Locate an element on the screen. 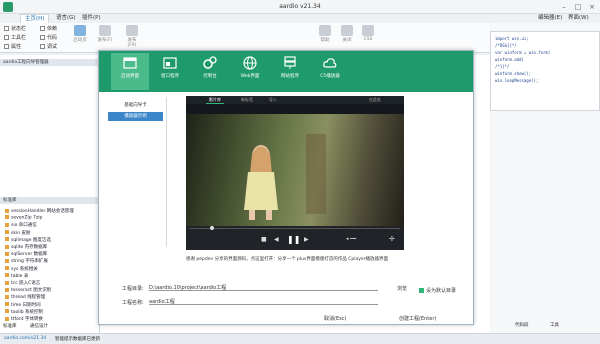 The width and height of the screenshot is (600, 344). tree-item-label: sio 串口通信 is located at coordinates (24, 226).